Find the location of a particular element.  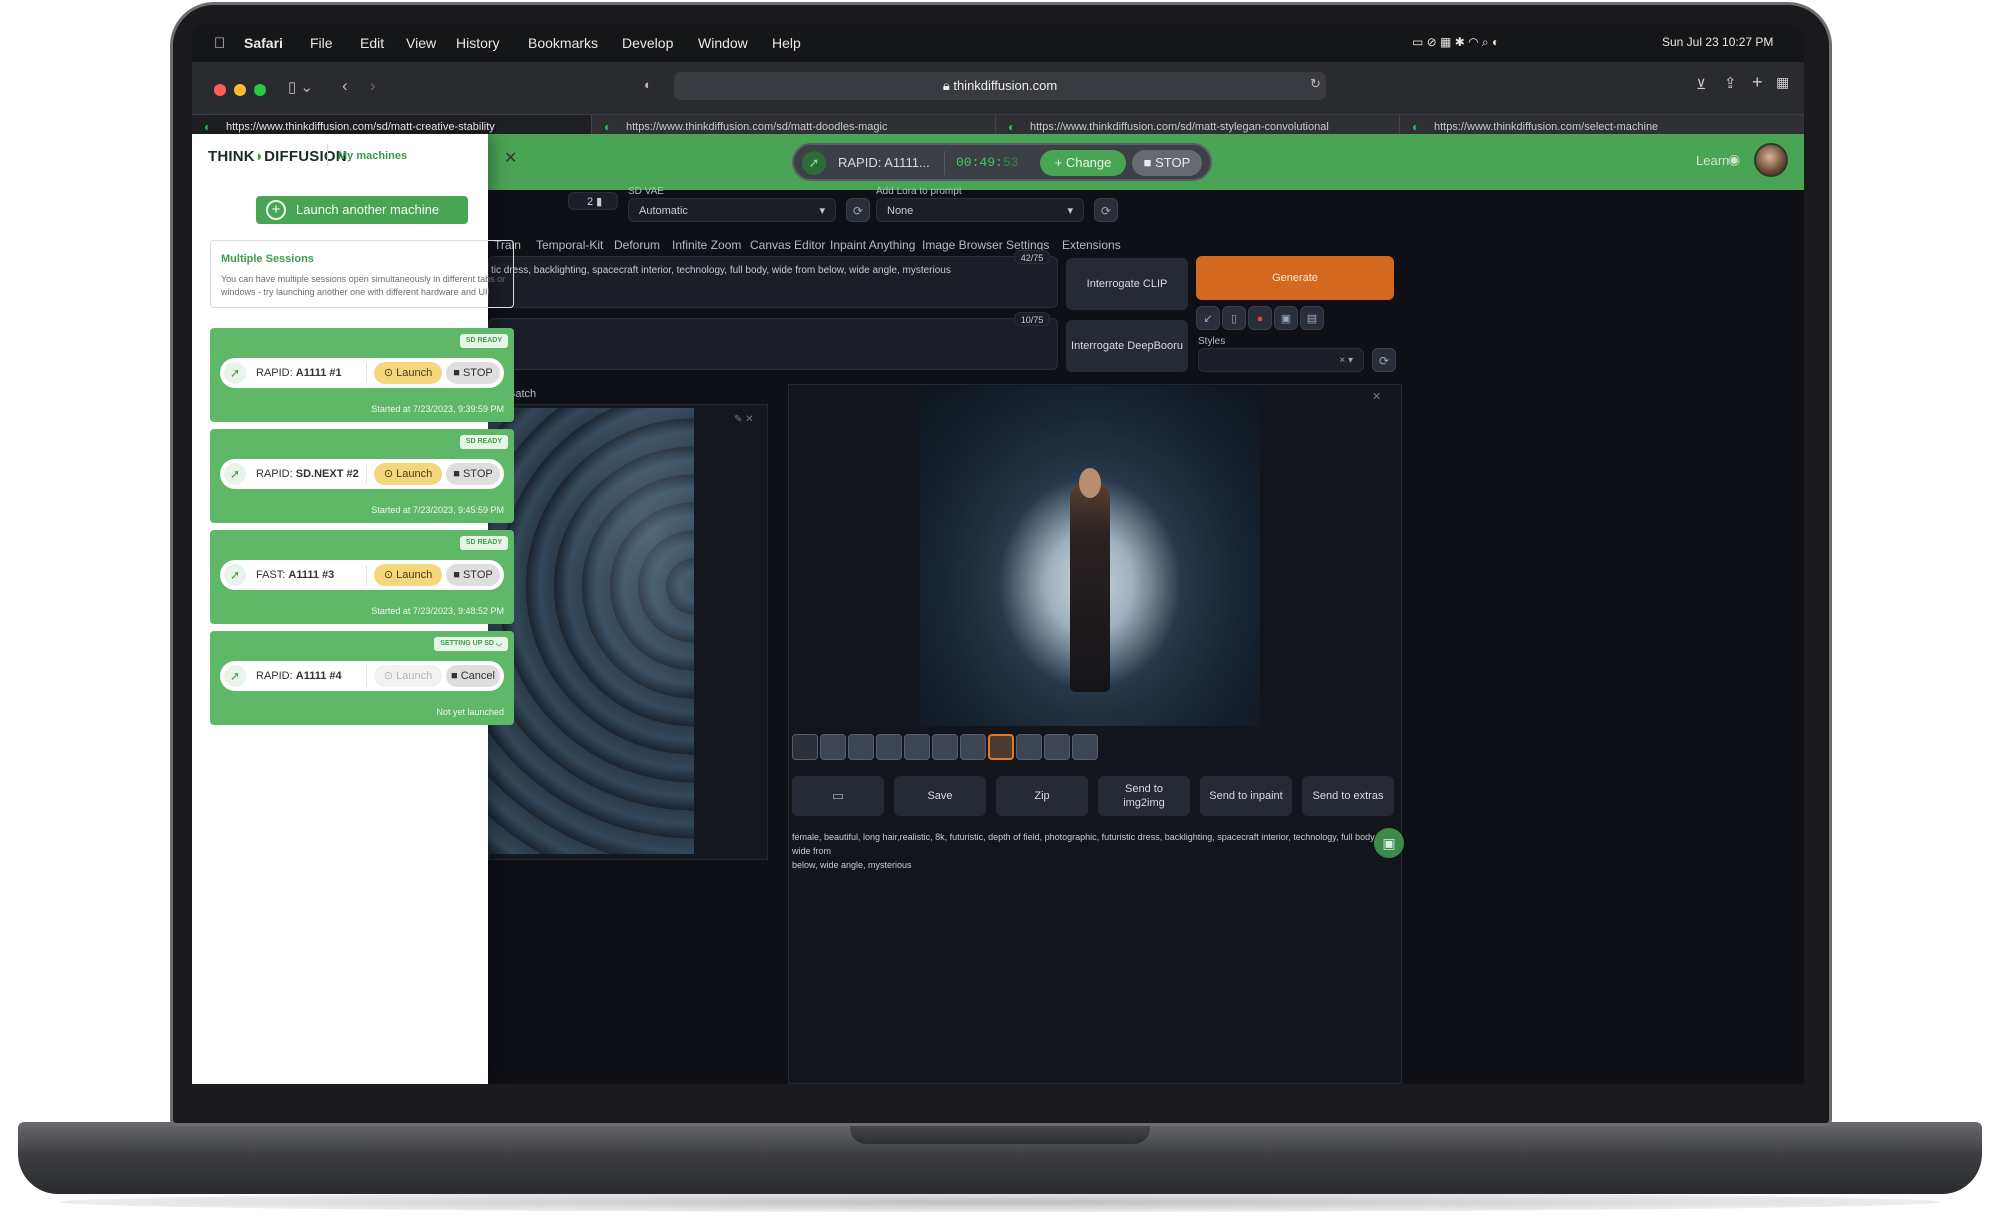

negative-prompt-textarea is located at coordinates (773, 344).